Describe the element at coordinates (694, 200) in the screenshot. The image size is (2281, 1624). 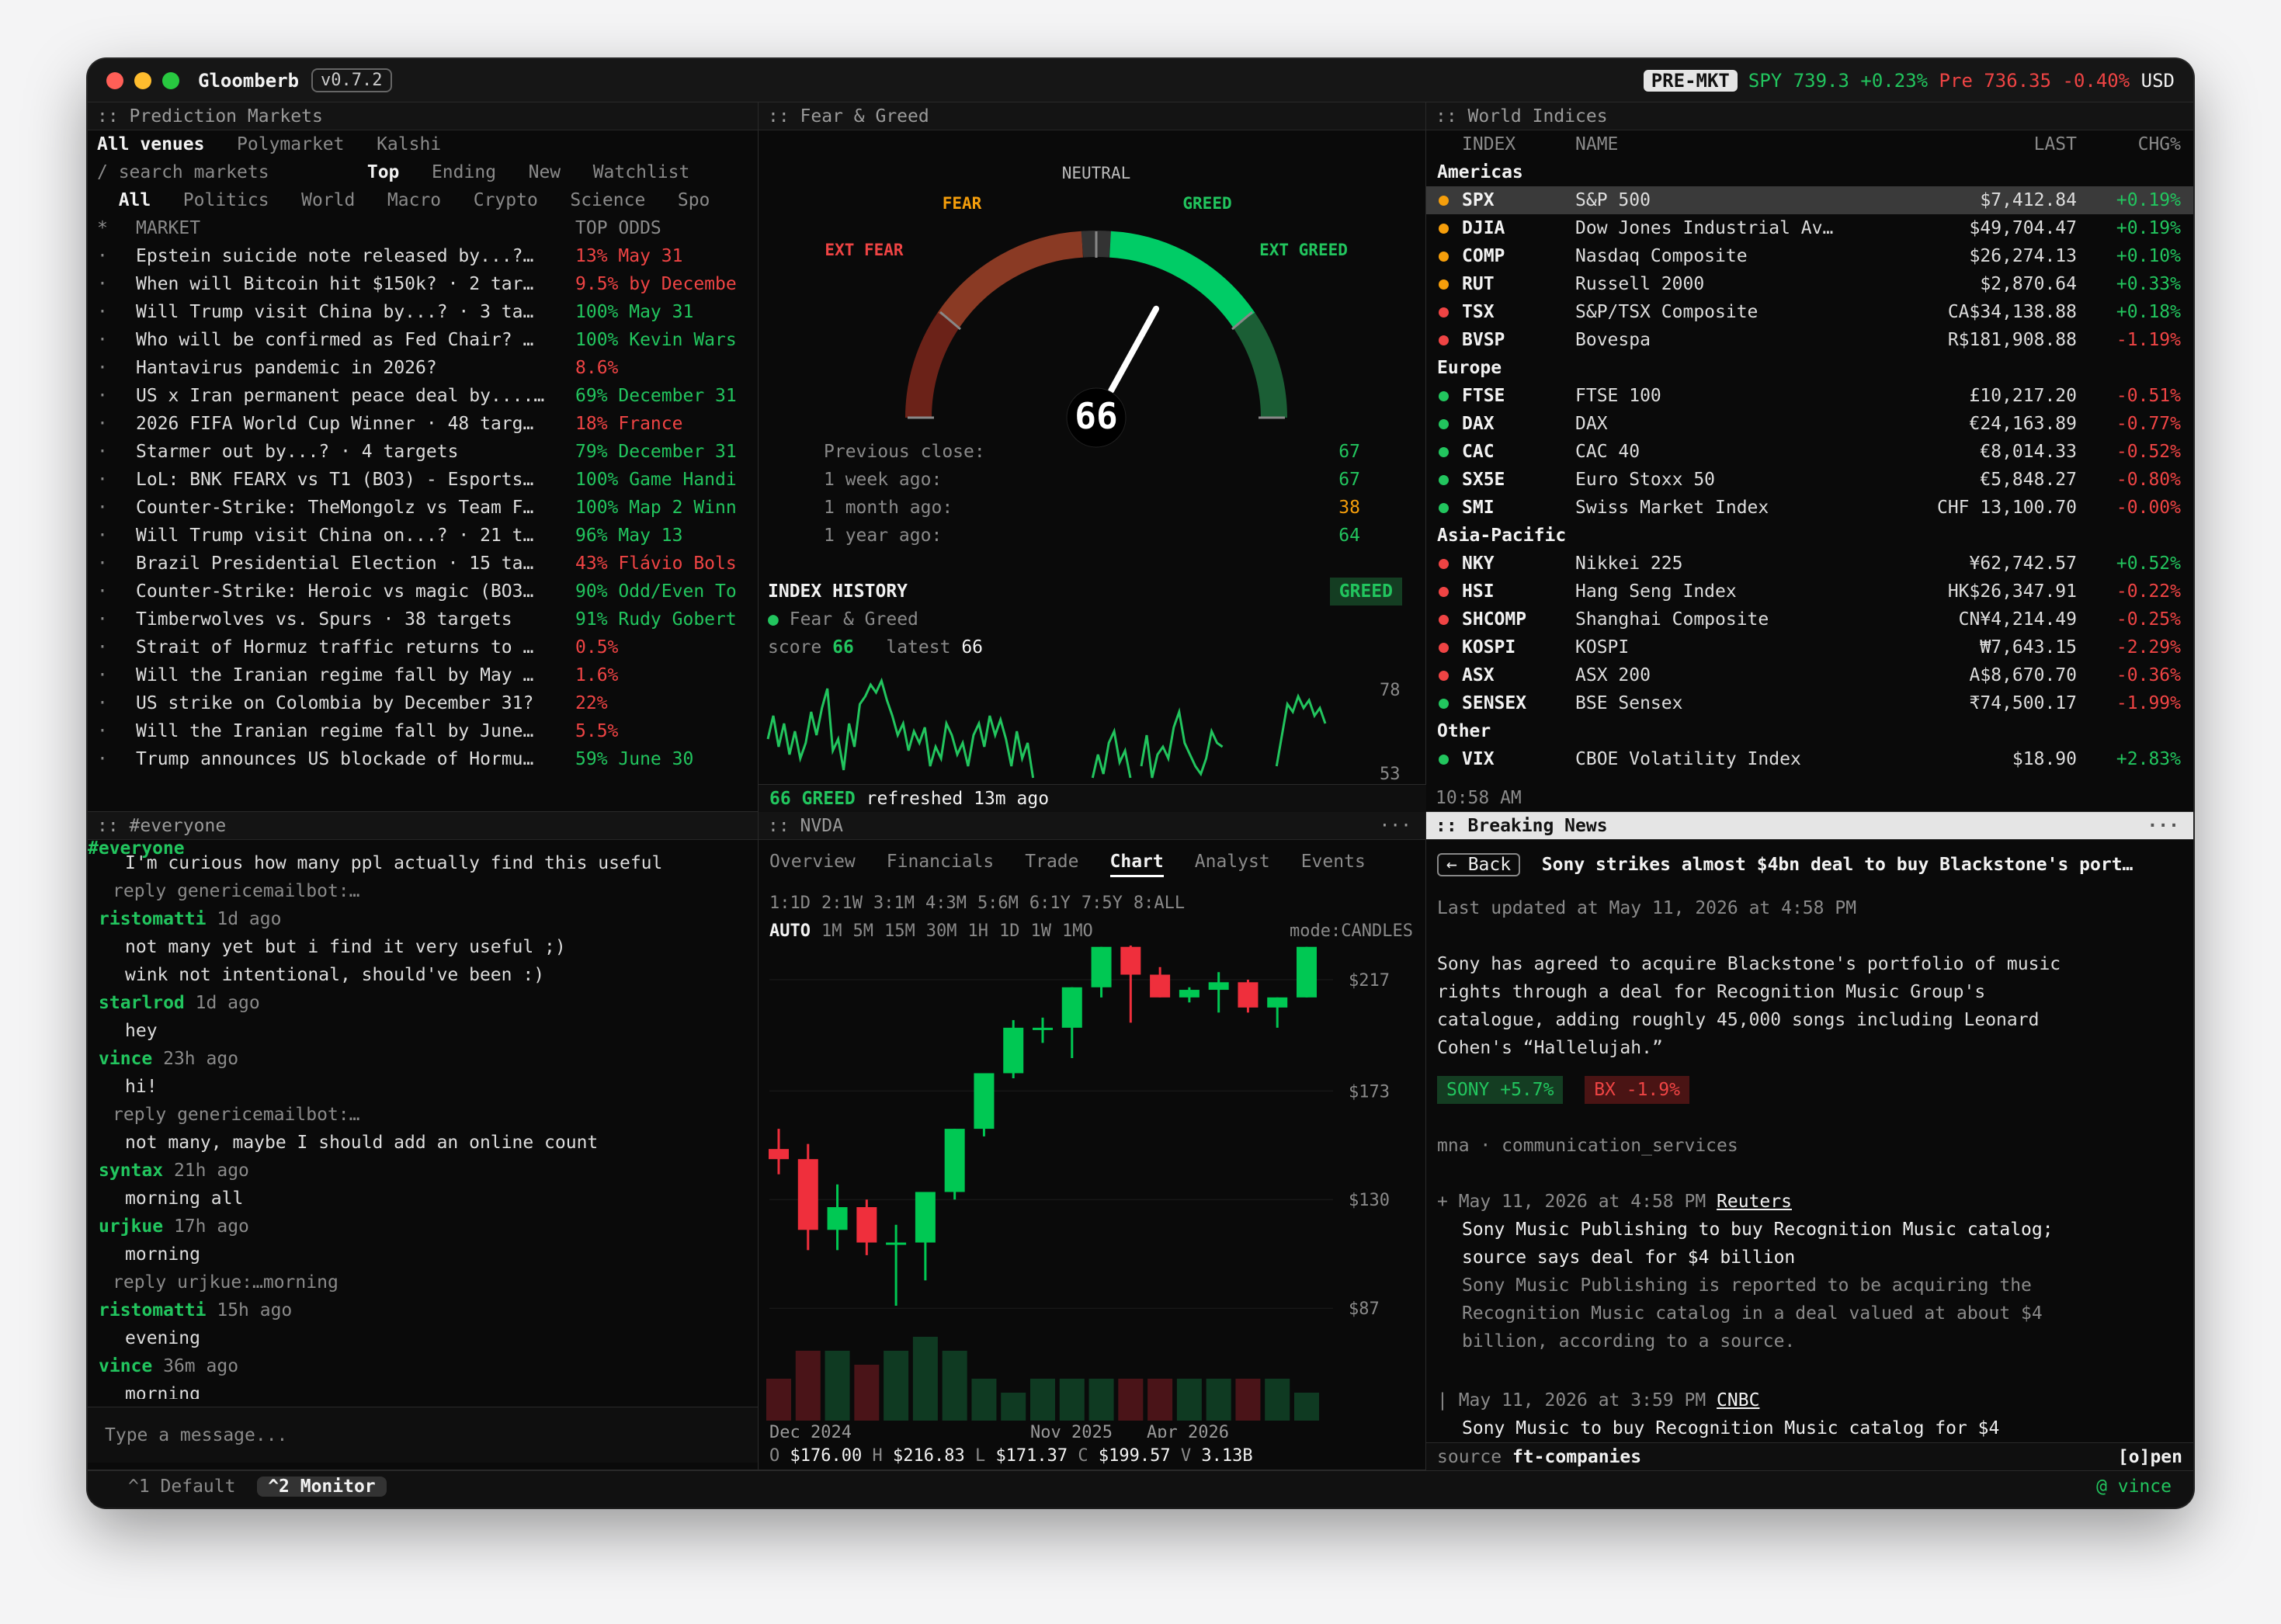
I see `category-sports: Spo` at that location.